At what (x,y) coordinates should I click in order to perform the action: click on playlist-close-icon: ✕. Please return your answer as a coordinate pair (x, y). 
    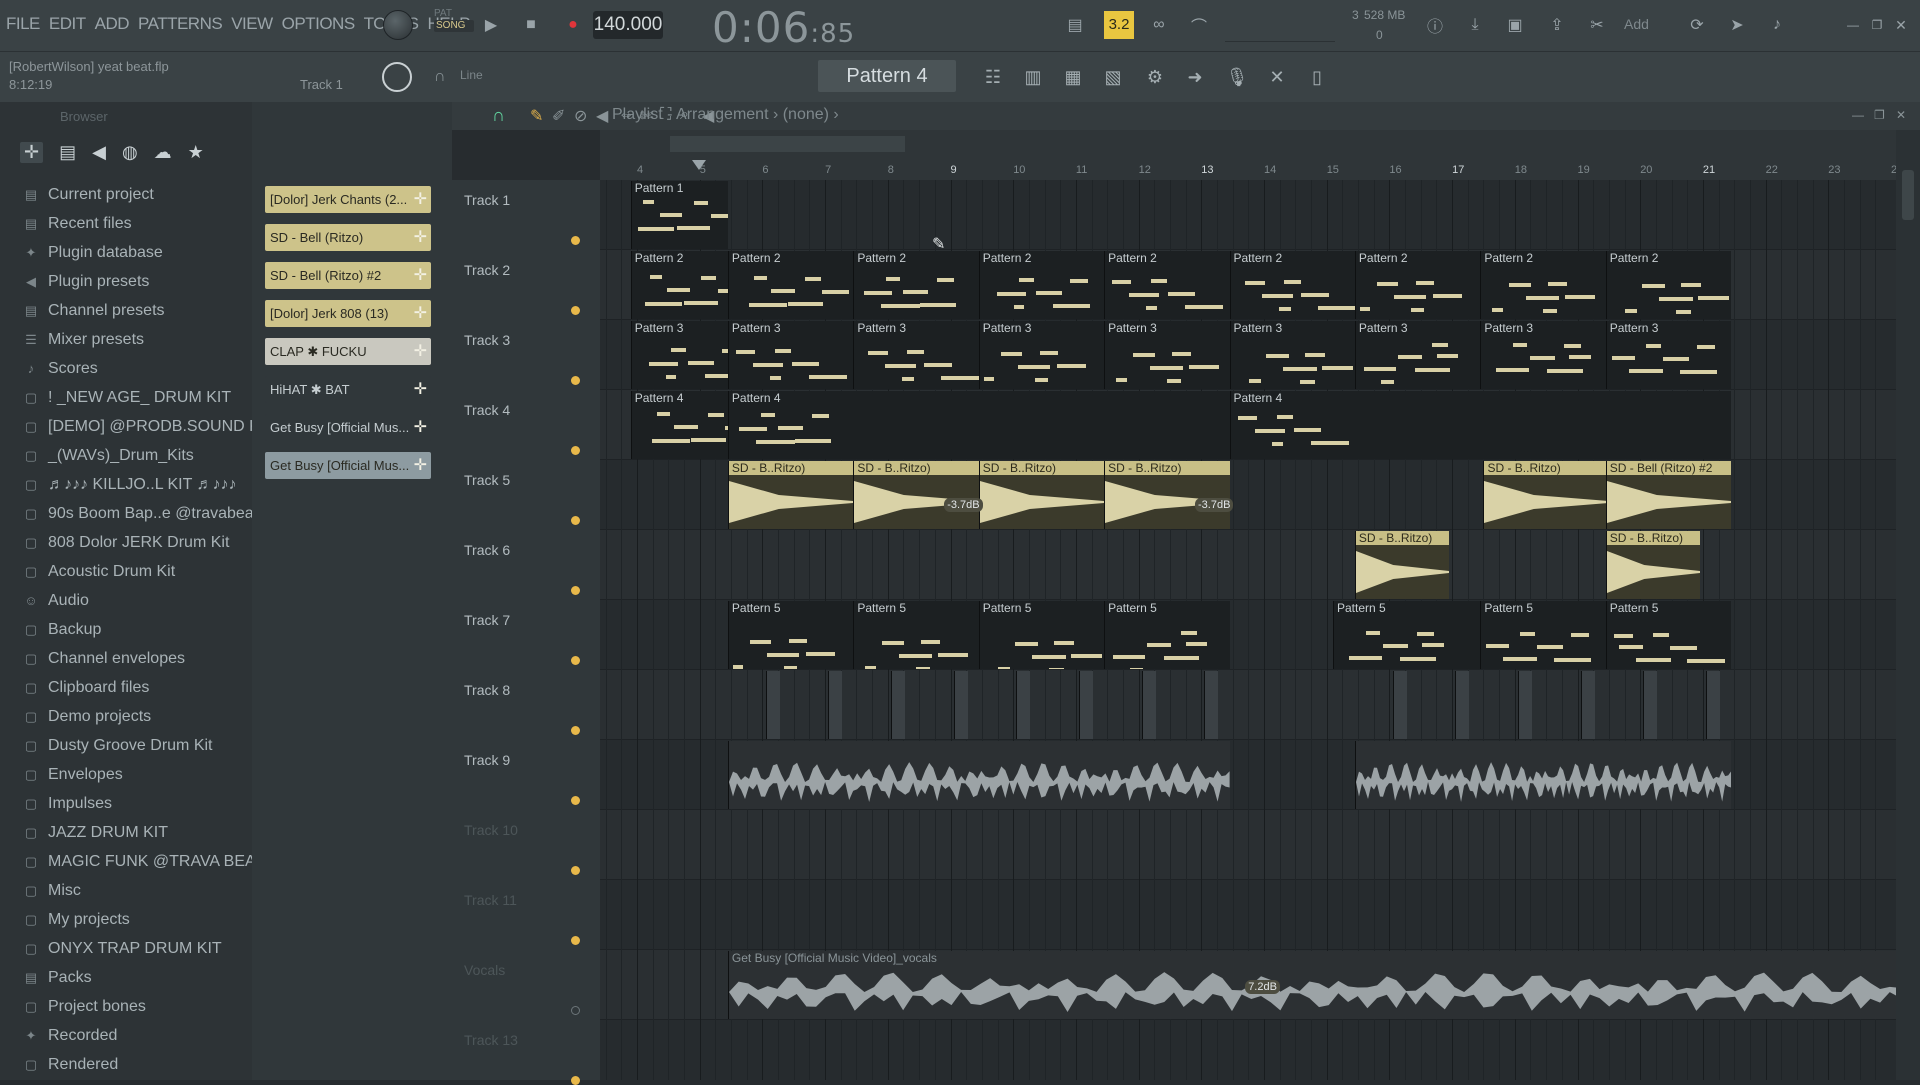
    Looking at the image, I should click on (1901, 115).